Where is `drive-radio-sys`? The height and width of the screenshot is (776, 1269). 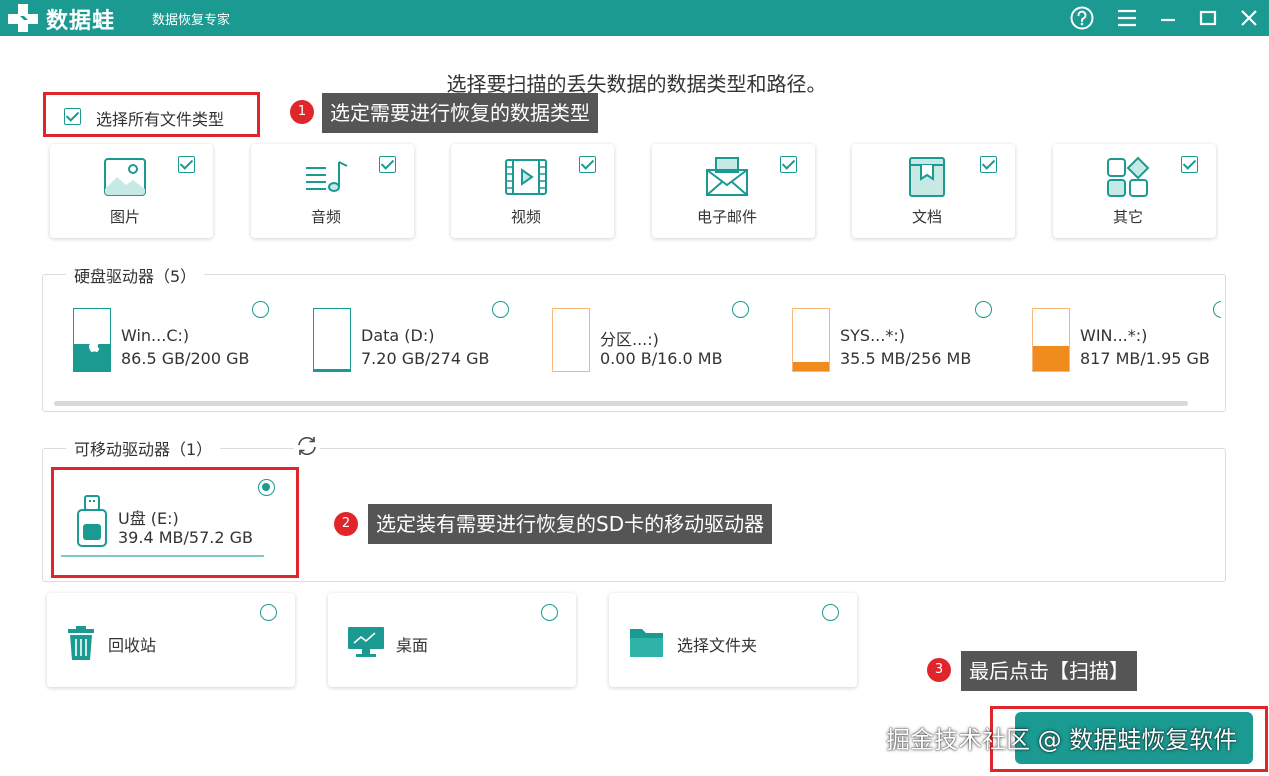 drive-radio-sys is located at coordinates (983, 309).